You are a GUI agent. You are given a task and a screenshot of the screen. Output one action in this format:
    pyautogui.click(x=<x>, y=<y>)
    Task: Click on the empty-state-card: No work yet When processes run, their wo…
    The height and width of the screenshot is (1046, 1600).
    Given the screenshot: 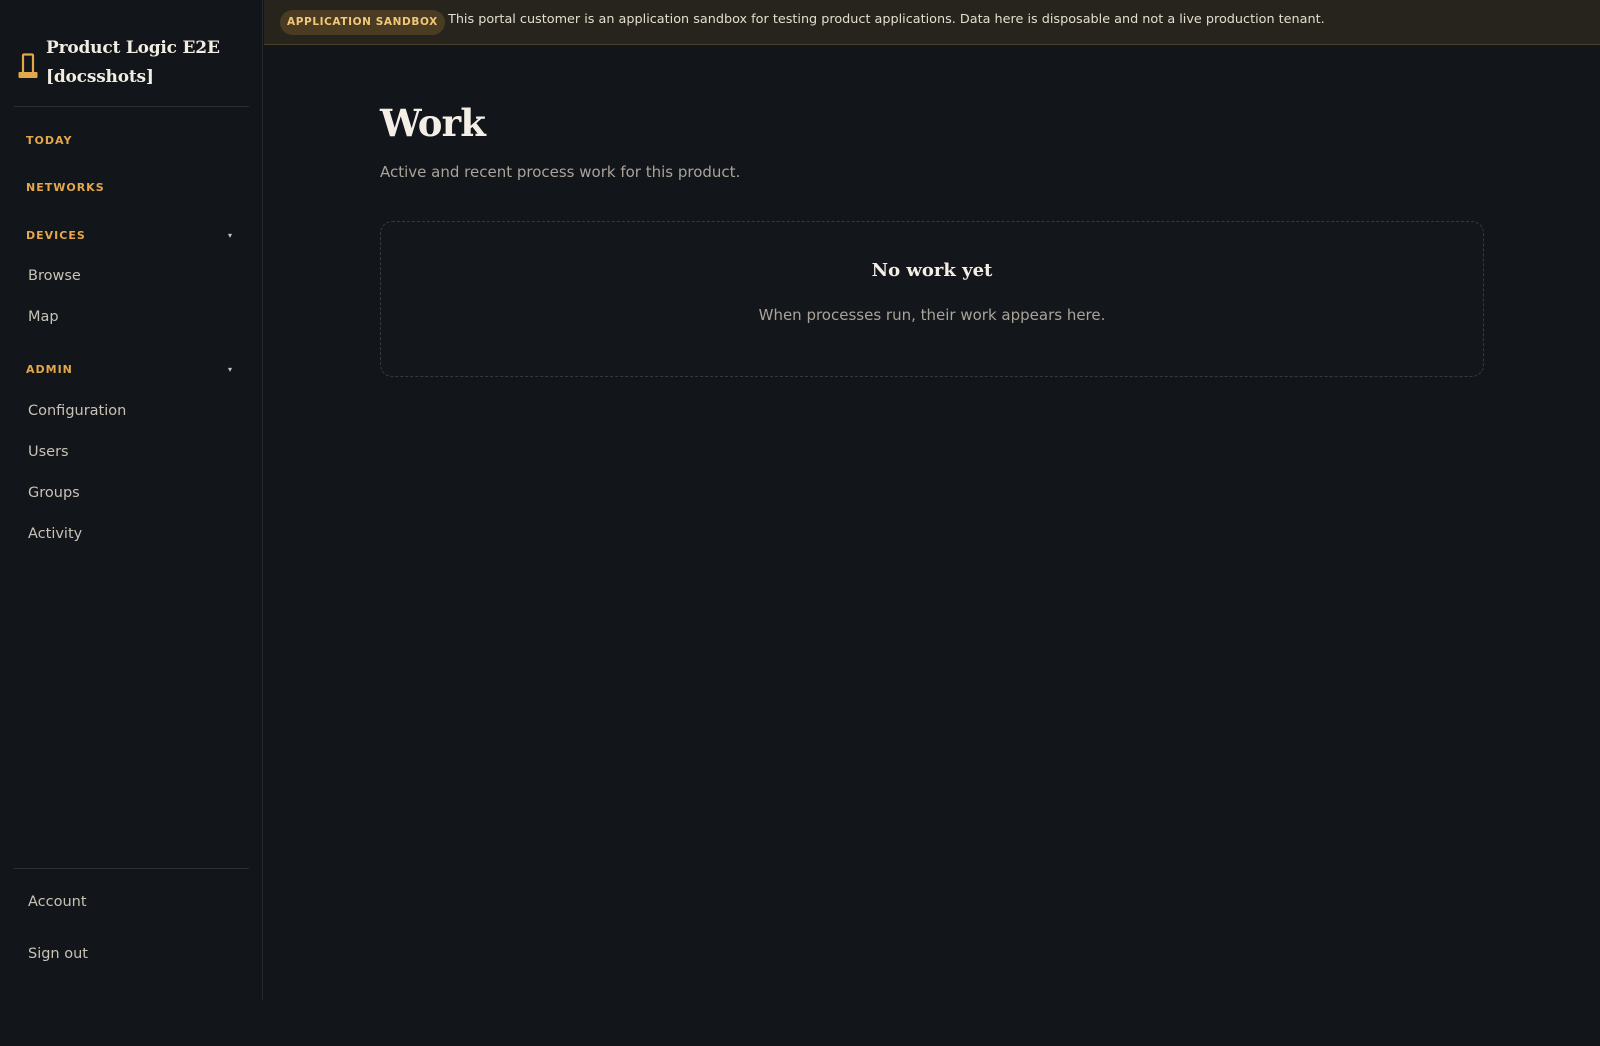 What is the action you would take?
    pyautogui.click(x=932, y=299)
    